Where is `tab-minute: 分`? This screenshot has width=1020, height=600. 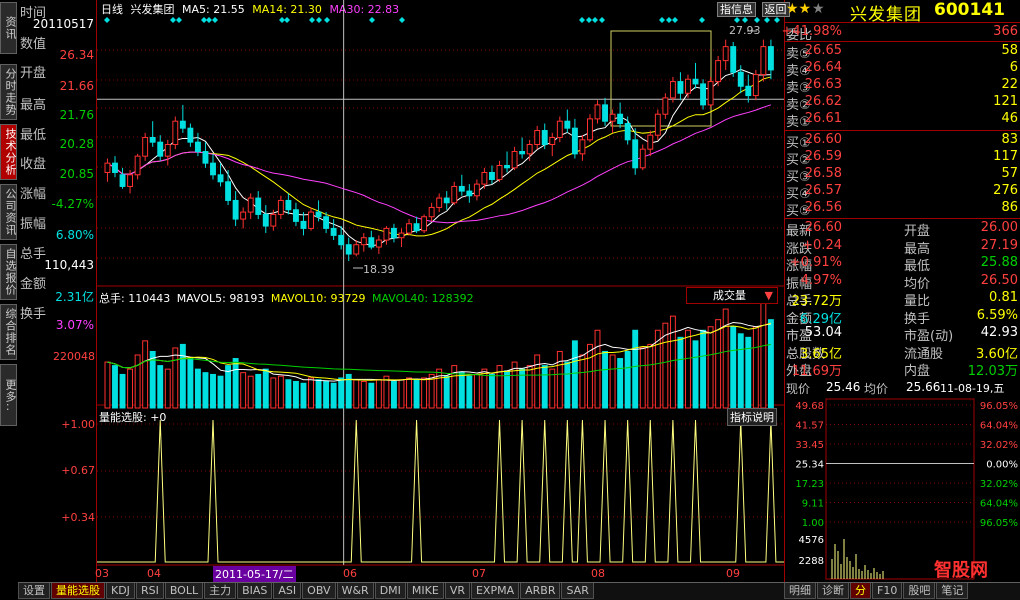
tab-minute: 分 is located at coordinates (860, 591).